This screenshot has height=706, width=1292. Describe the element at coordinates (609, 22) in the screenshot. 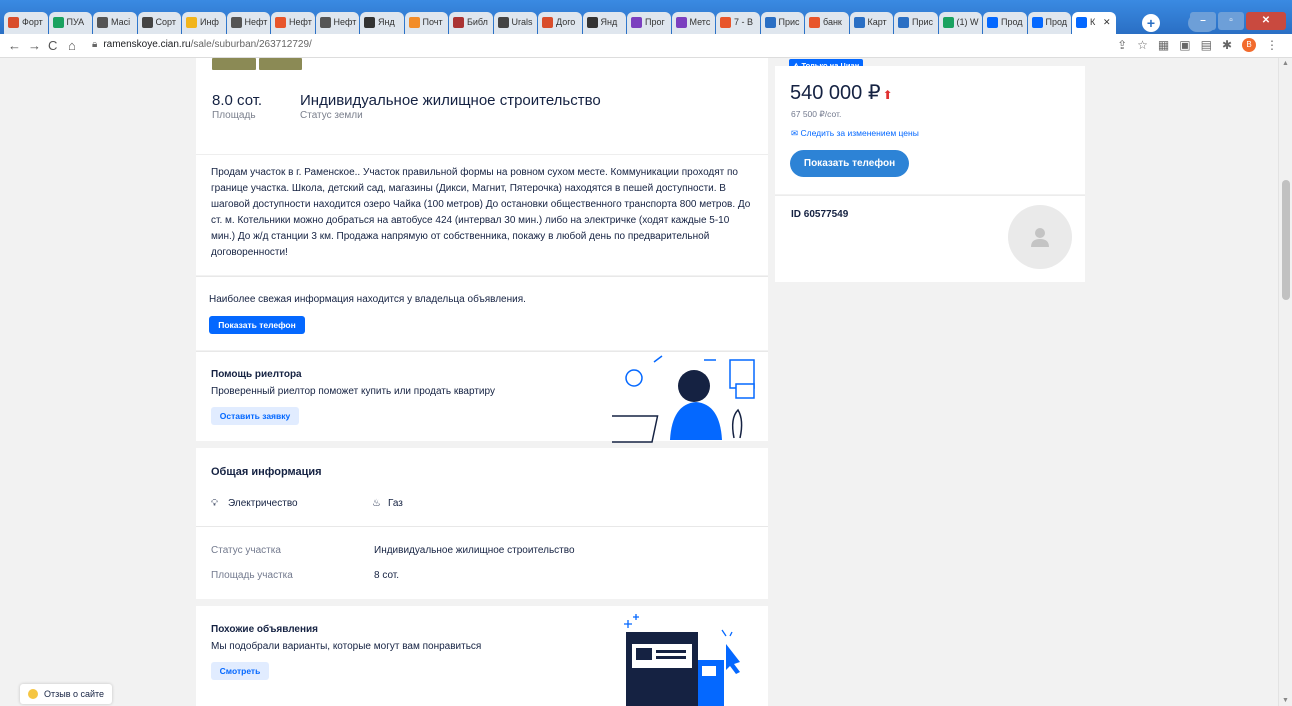

I see `tab-label: Янд` at that location.